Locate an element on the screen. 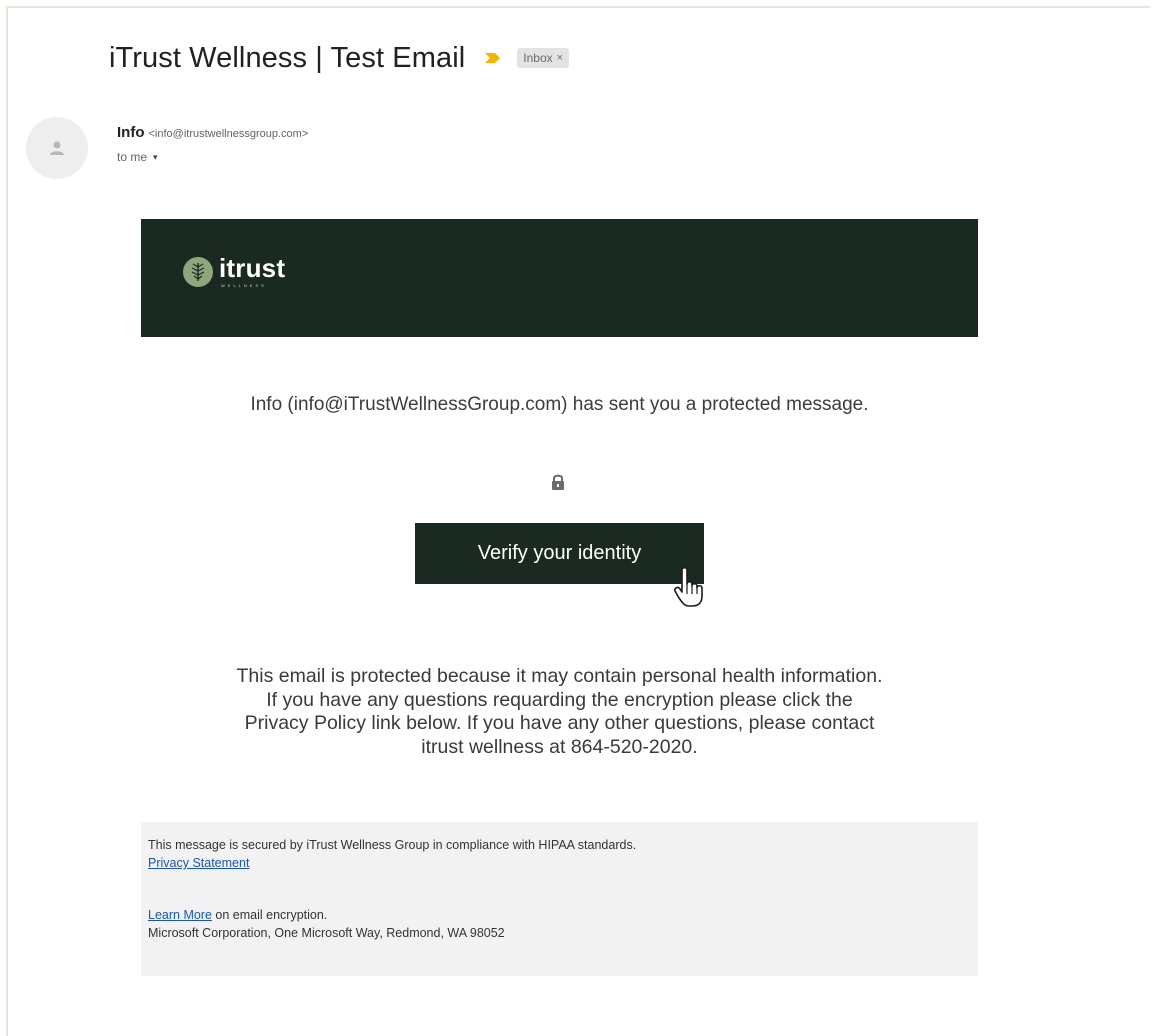  sender-name: Info is located at coordinates (131, 132).